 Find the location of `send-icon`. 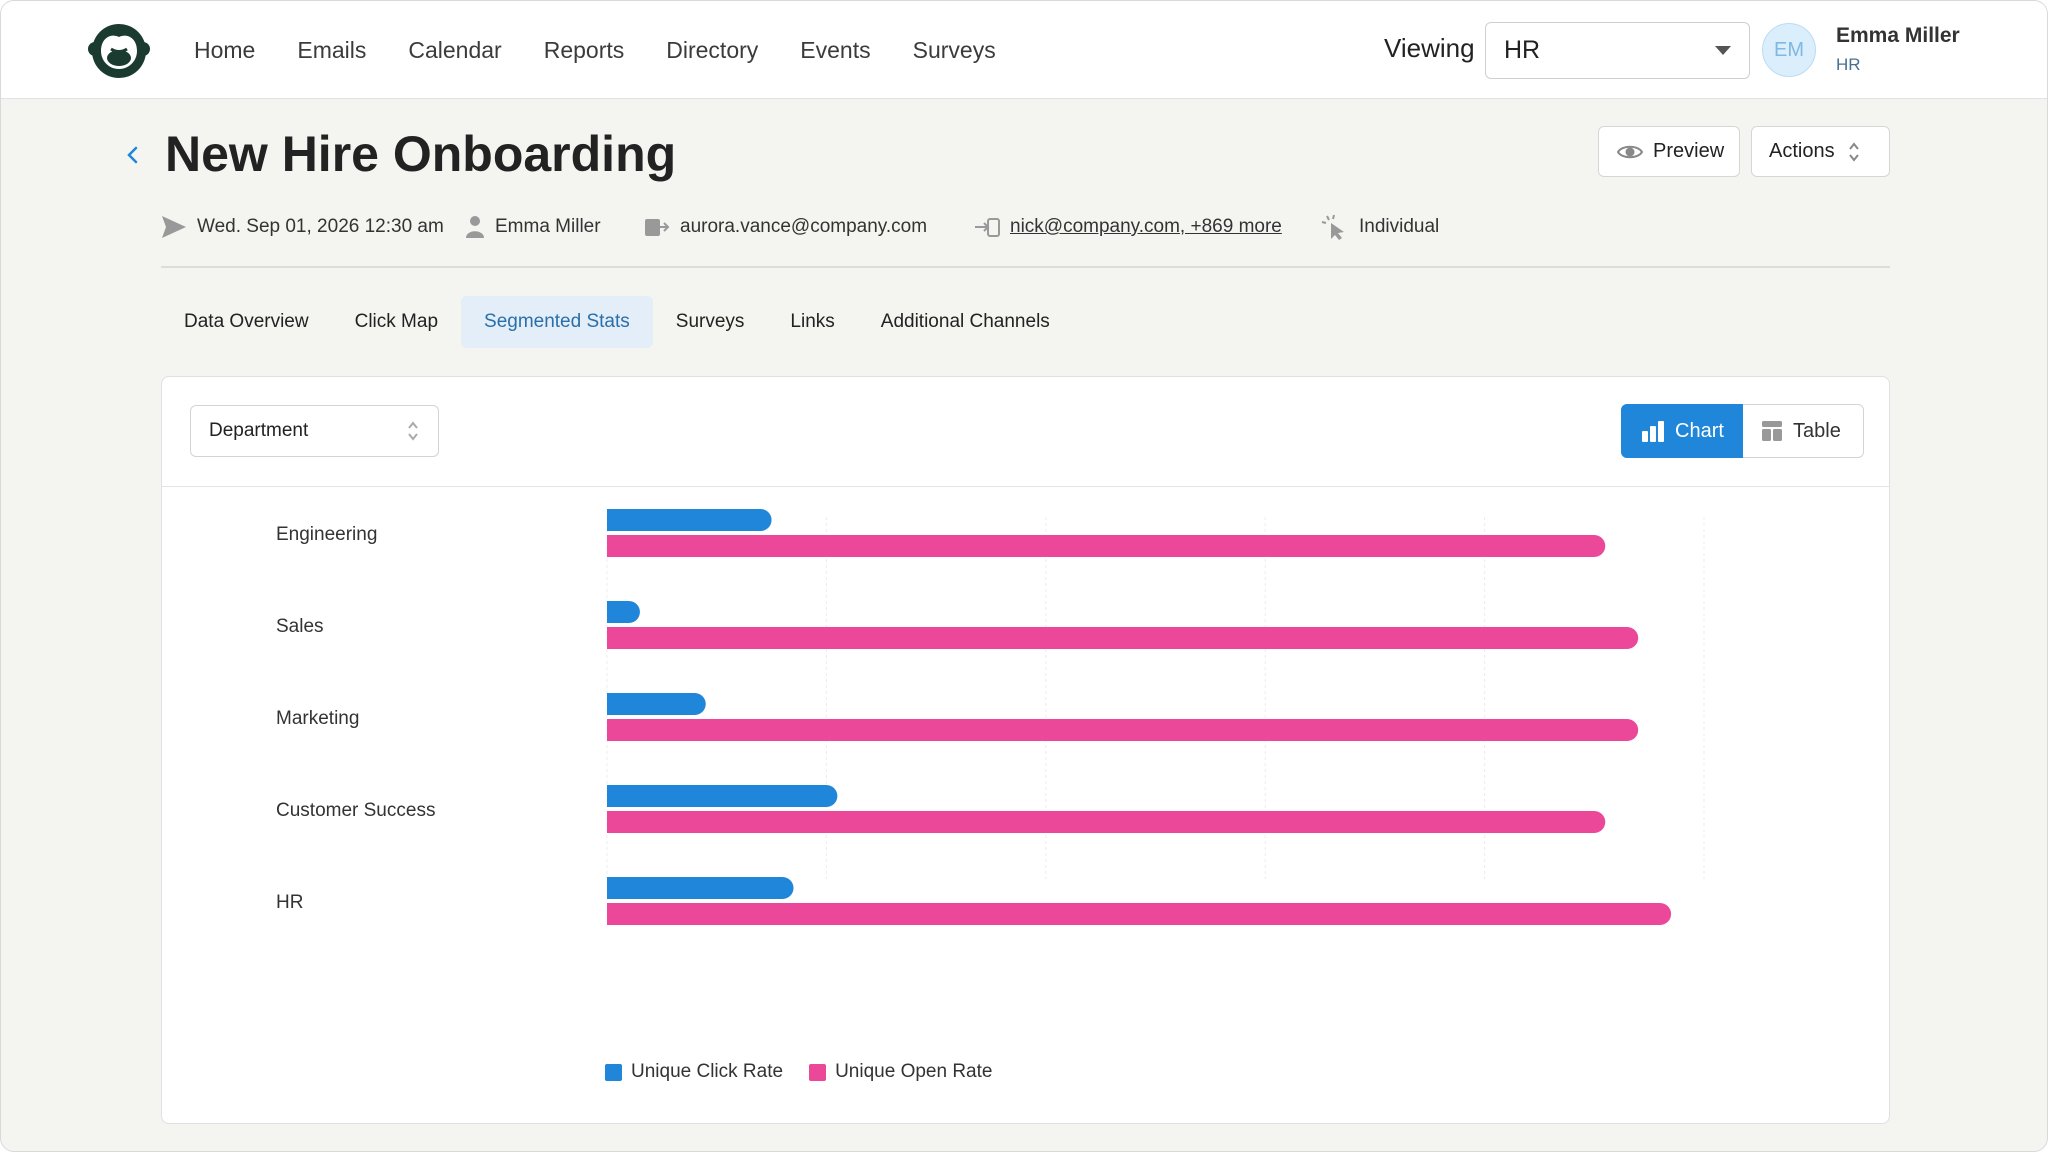

send-icon is located at coordinates (174, 227).